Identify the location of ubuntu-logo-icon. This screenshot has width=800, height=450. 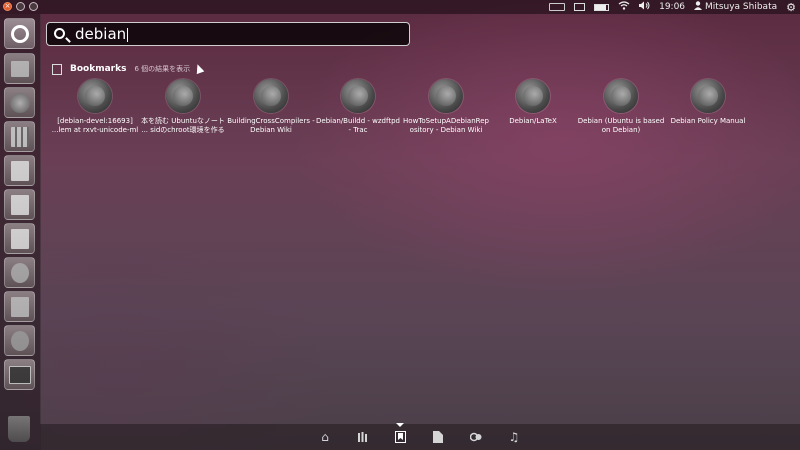
(19, 33).